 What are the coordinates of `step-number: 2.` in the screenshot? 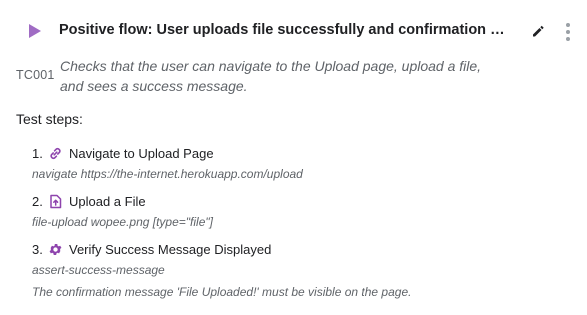 It's located at (37, 201).